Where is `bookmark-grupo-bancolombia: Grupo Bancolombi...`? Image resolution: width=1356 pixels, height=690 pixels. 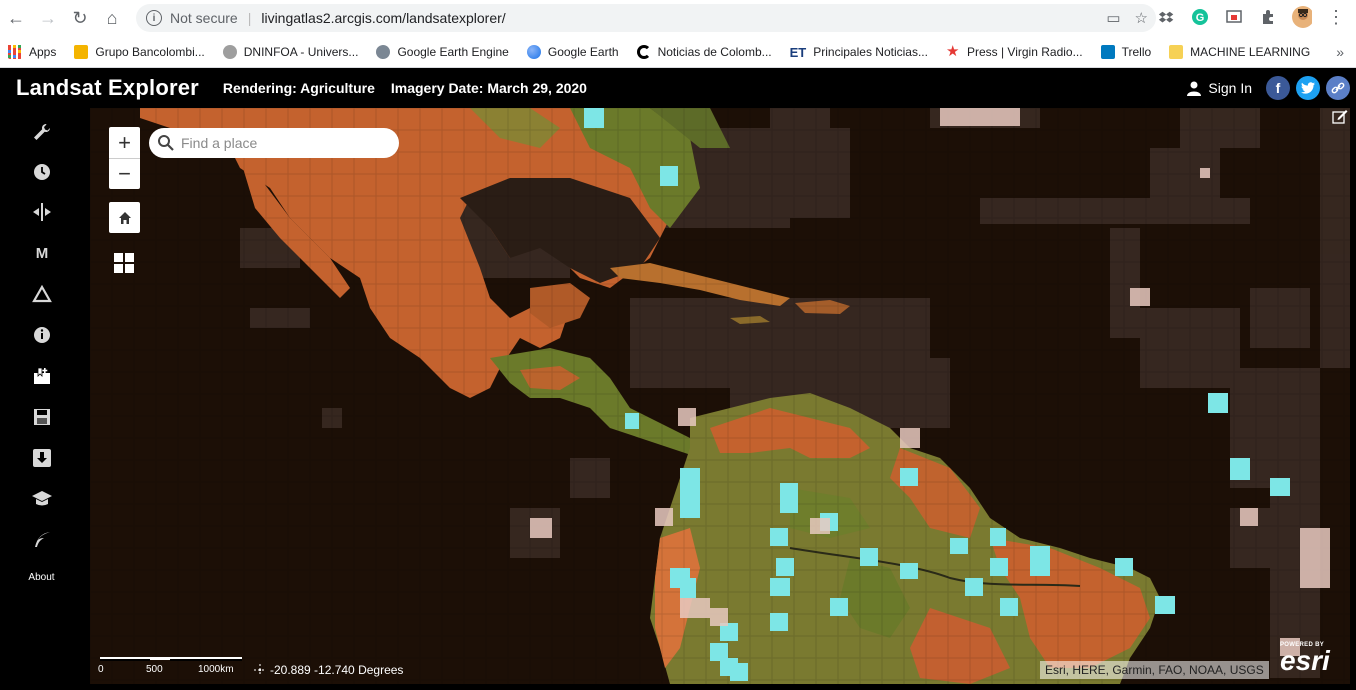 bookmark-grupo-bancolombia: Grupo Bancolombi... is located at coordinates (139, 51).